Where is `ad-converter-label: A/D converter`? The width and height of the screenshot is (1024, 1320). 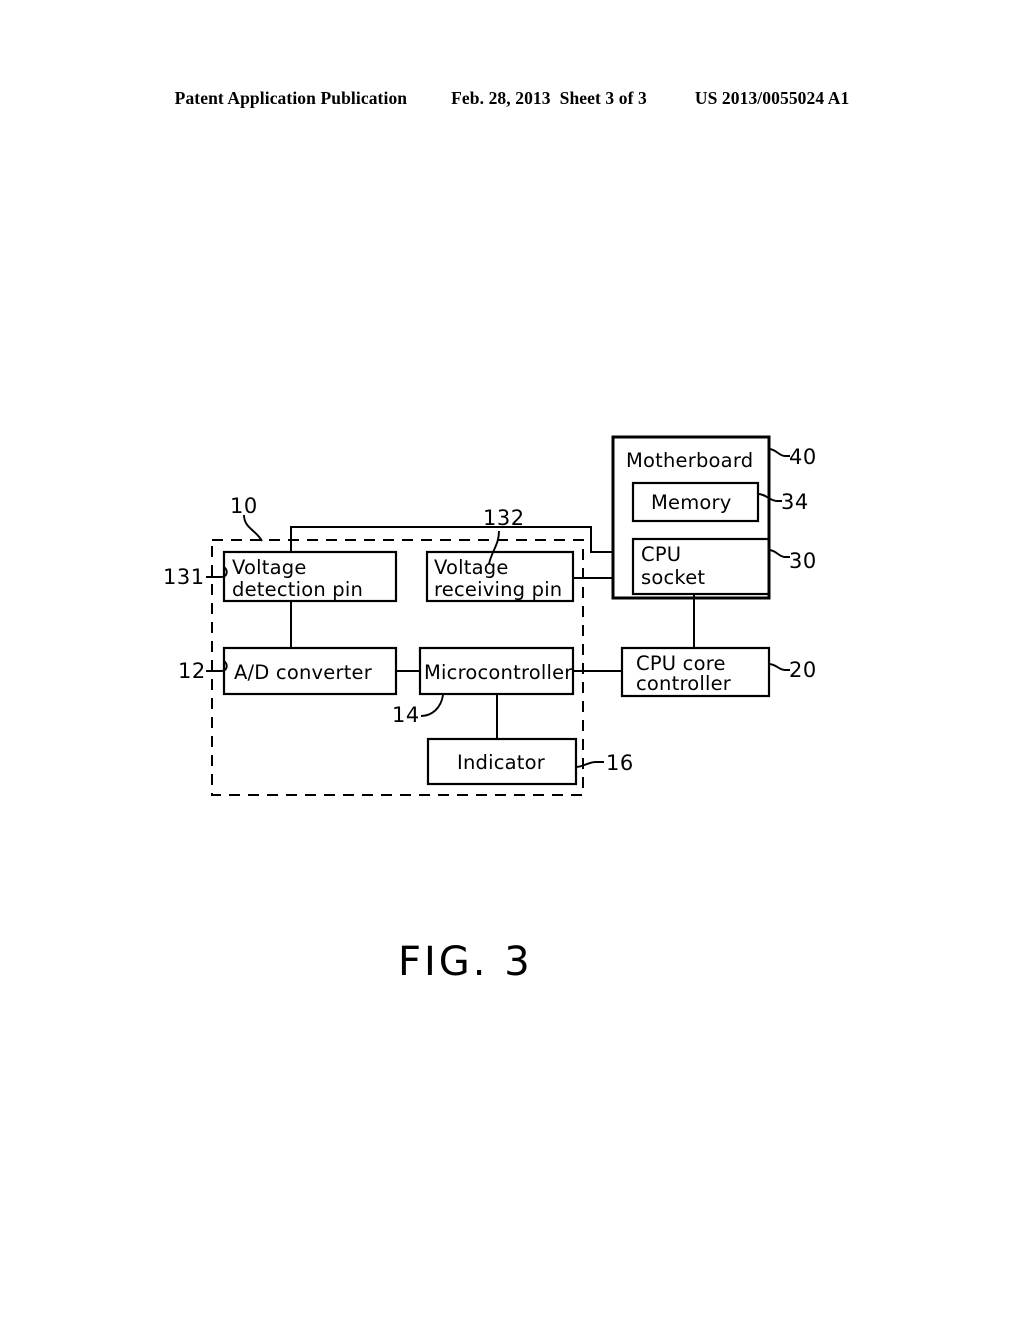 ad-converter-label: A/D converter is located at coordinates (303, 672).